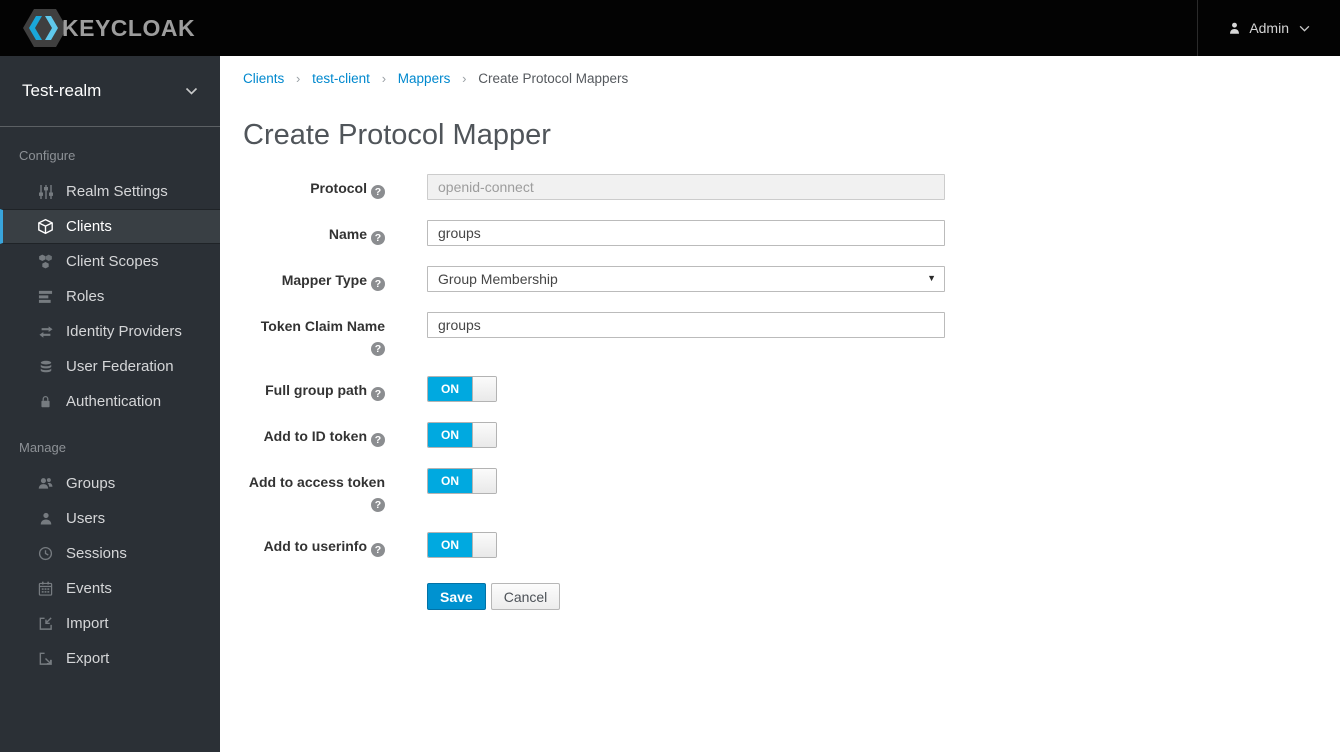 This screenshot has width=1340, height=752. I want to click on form-row-token-claim-name: Token Claim Name?, so click(791, 334).